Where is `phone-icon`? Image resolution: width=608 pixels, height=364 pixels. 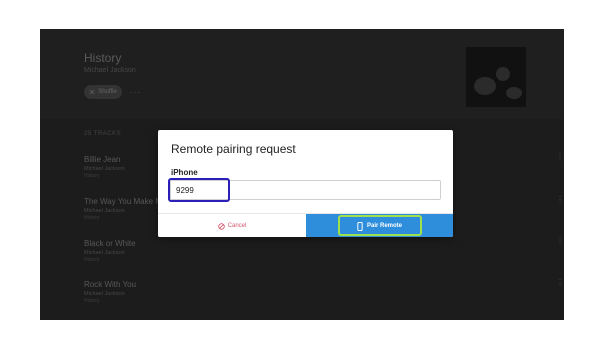
phone-icon is located at coordinates (360, 226).